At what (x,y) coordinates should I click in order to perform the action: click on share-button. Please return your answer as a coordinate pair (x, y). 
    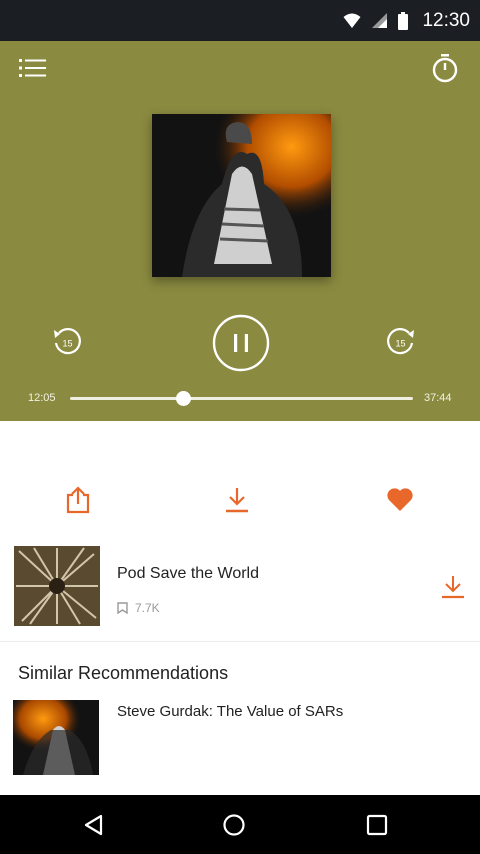
    Looking at the image, I should click on (78, 500).